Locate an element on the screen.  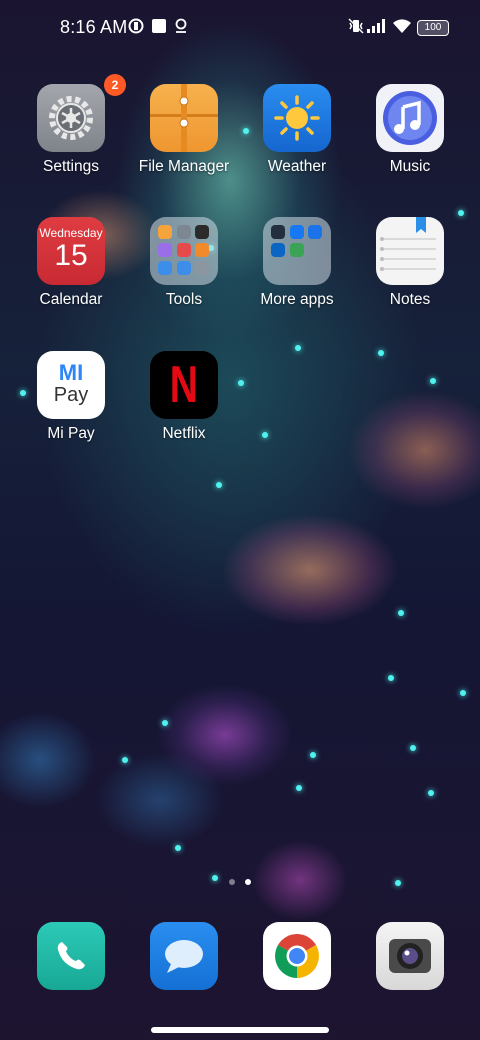
vibrate-icon is located at coordinates (356, 28).